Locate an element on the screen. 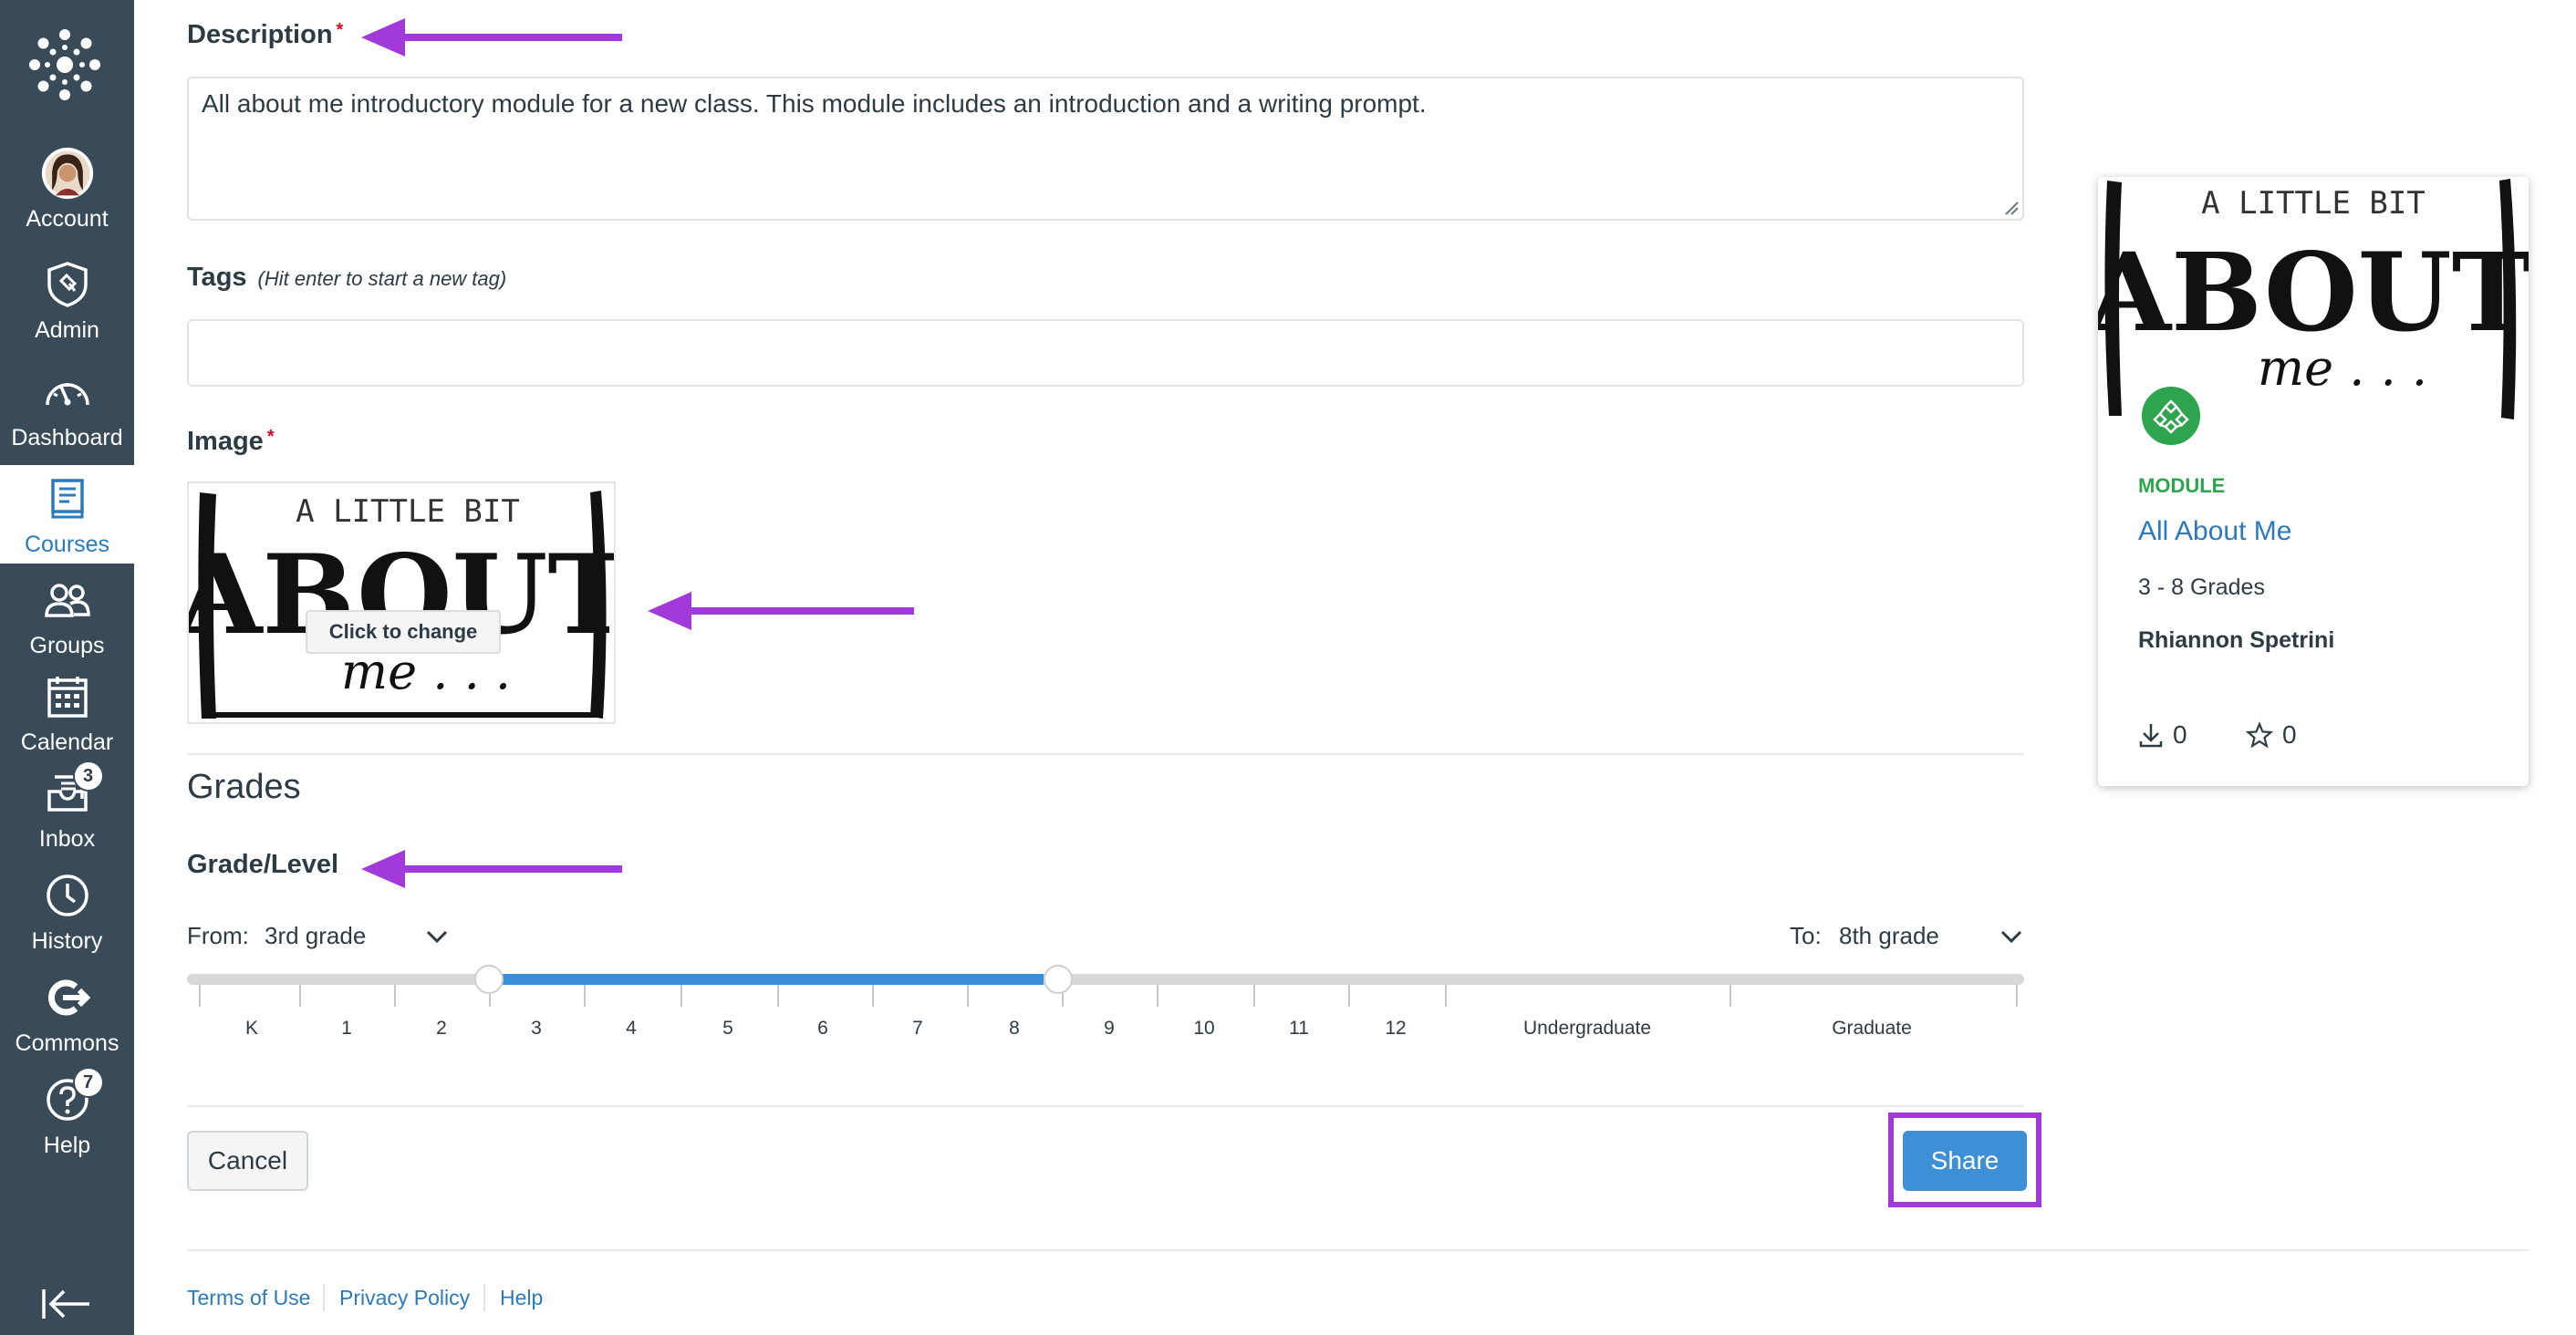 The image size is (2576, 1335). nav-history-label: History is located at coordinates (67, 941).